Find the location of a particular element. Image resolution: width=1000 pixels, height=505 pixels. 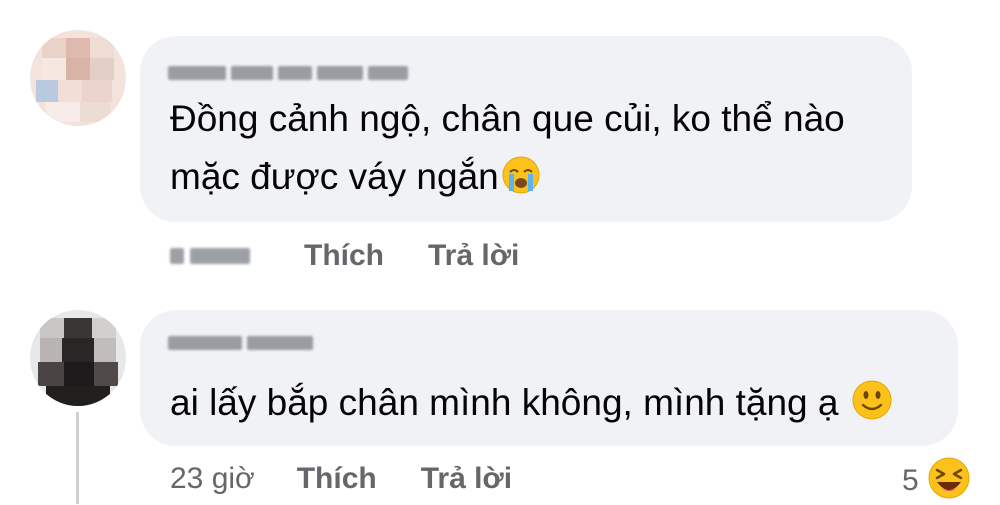

comment-meta: 23 giờ Thích Trả lời is located at coordinates (341, 479).